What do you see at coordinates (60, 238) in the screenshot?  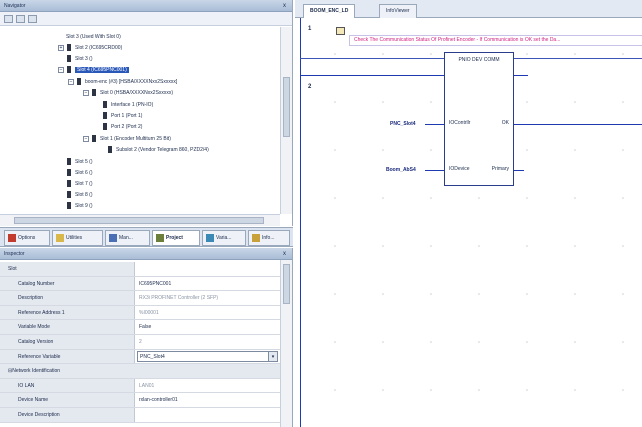 I see `wrench-icon` at bounding box center [60, 238].